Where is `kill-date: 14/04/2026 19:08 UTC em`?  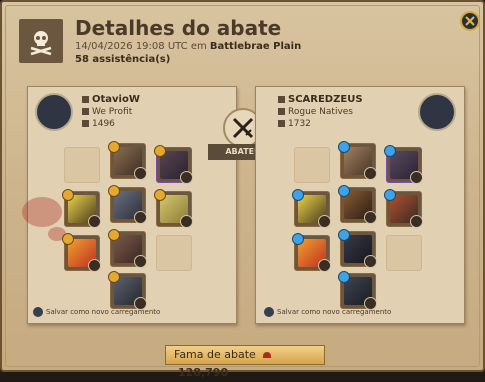
kill-date: 14/04/2026 19:08 UTC em is located at coordinates (141, 46).